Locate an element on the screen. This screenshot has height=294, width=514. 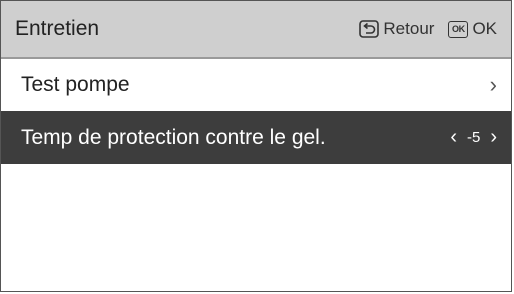
header-actions: Retour OK OK is located at coordinates (428, 29).